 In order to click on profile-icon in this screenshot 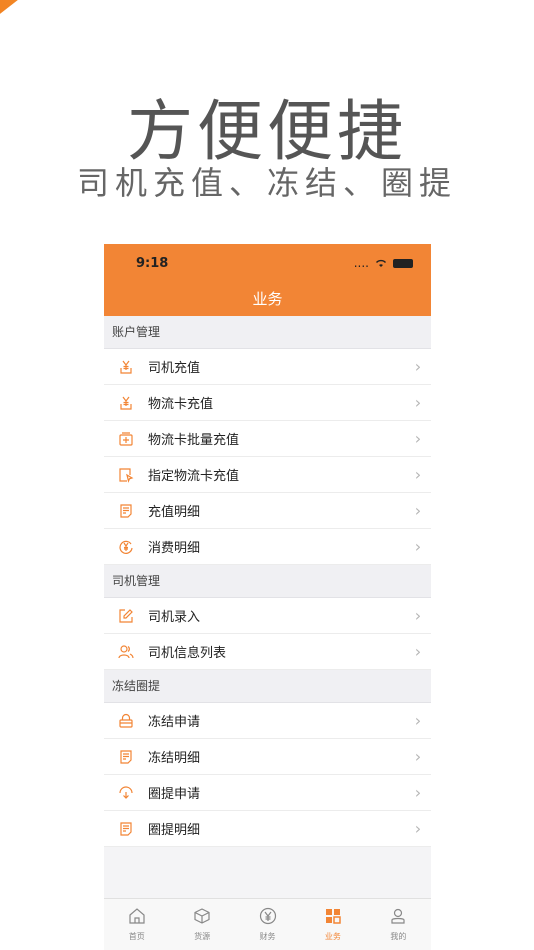, I will do `click(398, 918)`.